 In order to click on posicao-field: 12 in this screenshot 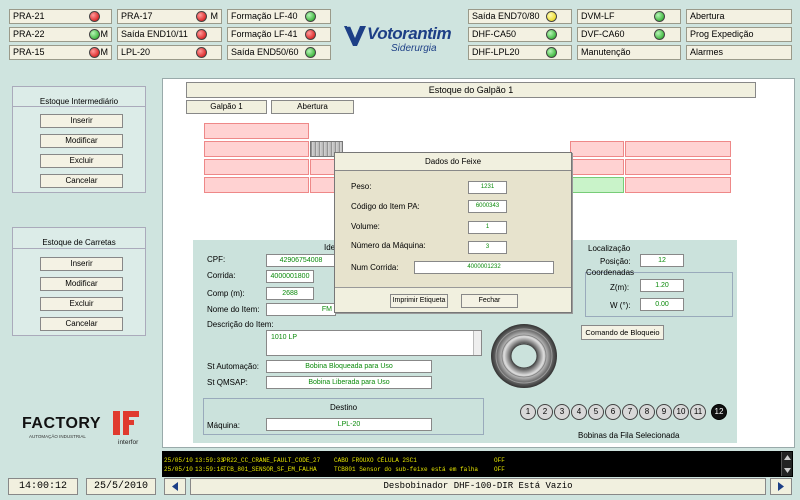, I will do `click(662, 260)`.